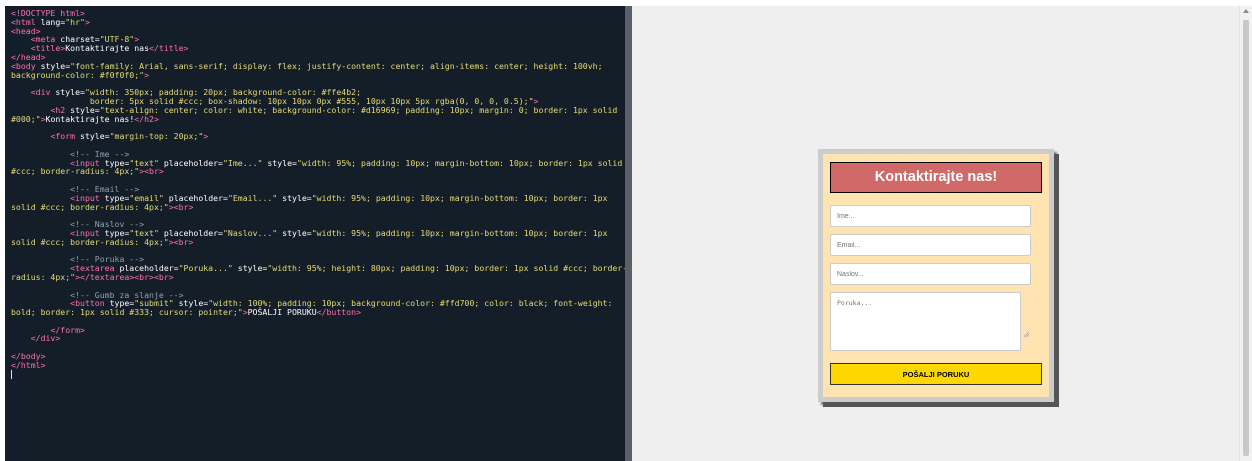 The image size is (1252, 461). I want to click on code-token: ></textarea><br><br>, so click(124, 276).